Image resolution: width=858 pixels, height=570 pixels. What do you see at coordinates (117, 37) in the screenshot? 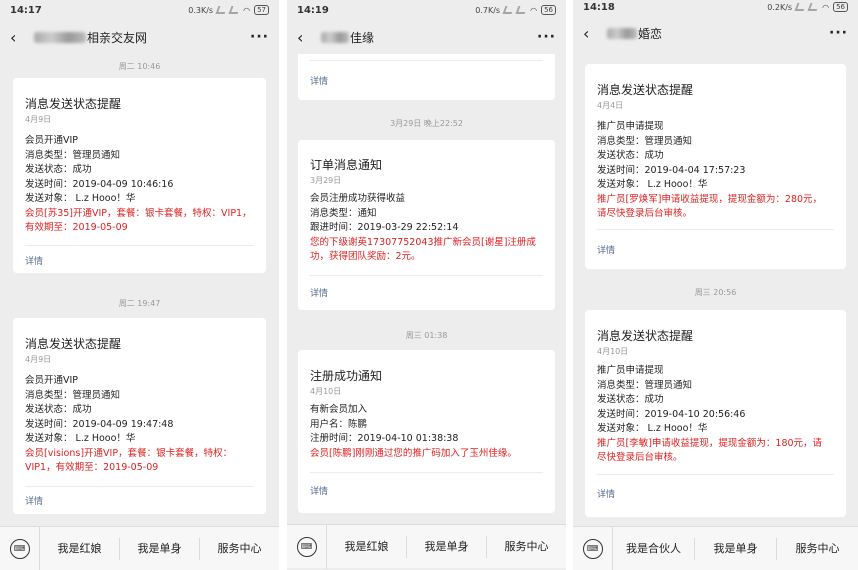
I see `chat-title: 相亲交友网` at bounding box center [117, 37].